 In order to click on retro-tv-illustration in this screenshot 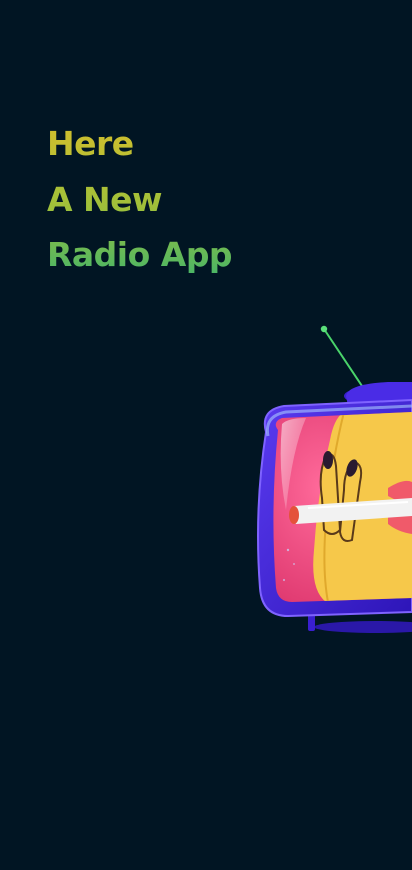, I will do `click(330, 480)`.